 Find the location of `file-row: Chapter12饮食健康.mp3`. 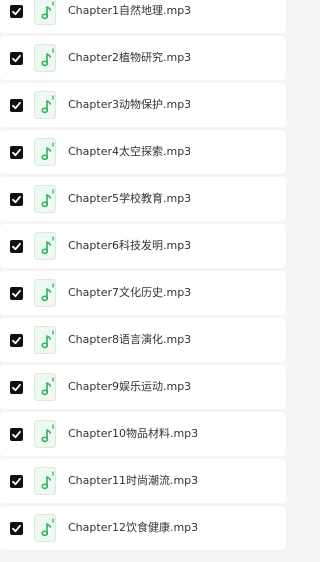

file-row: Chapter12饮食健康.mp3 is located at coordinates (143, 528).